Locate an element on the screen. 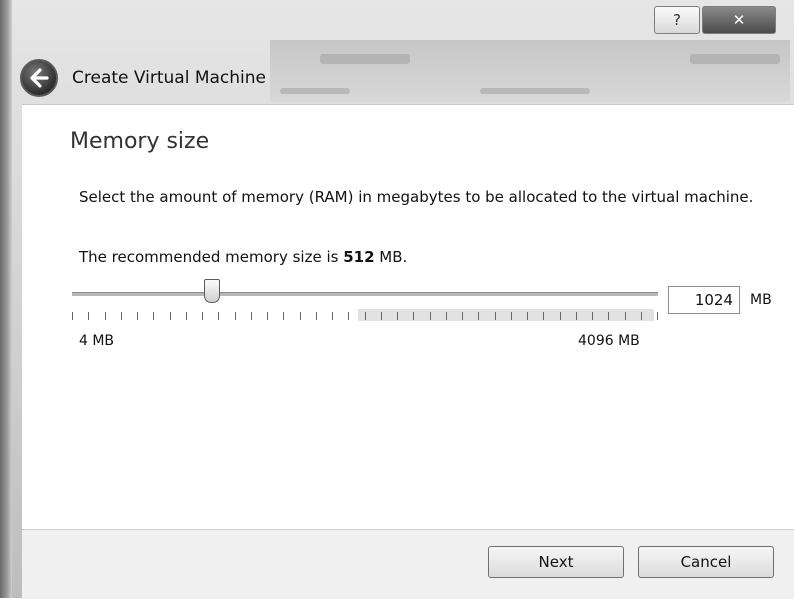 The image size is (794, 599). slider-track is located at coordinates (365, 294).